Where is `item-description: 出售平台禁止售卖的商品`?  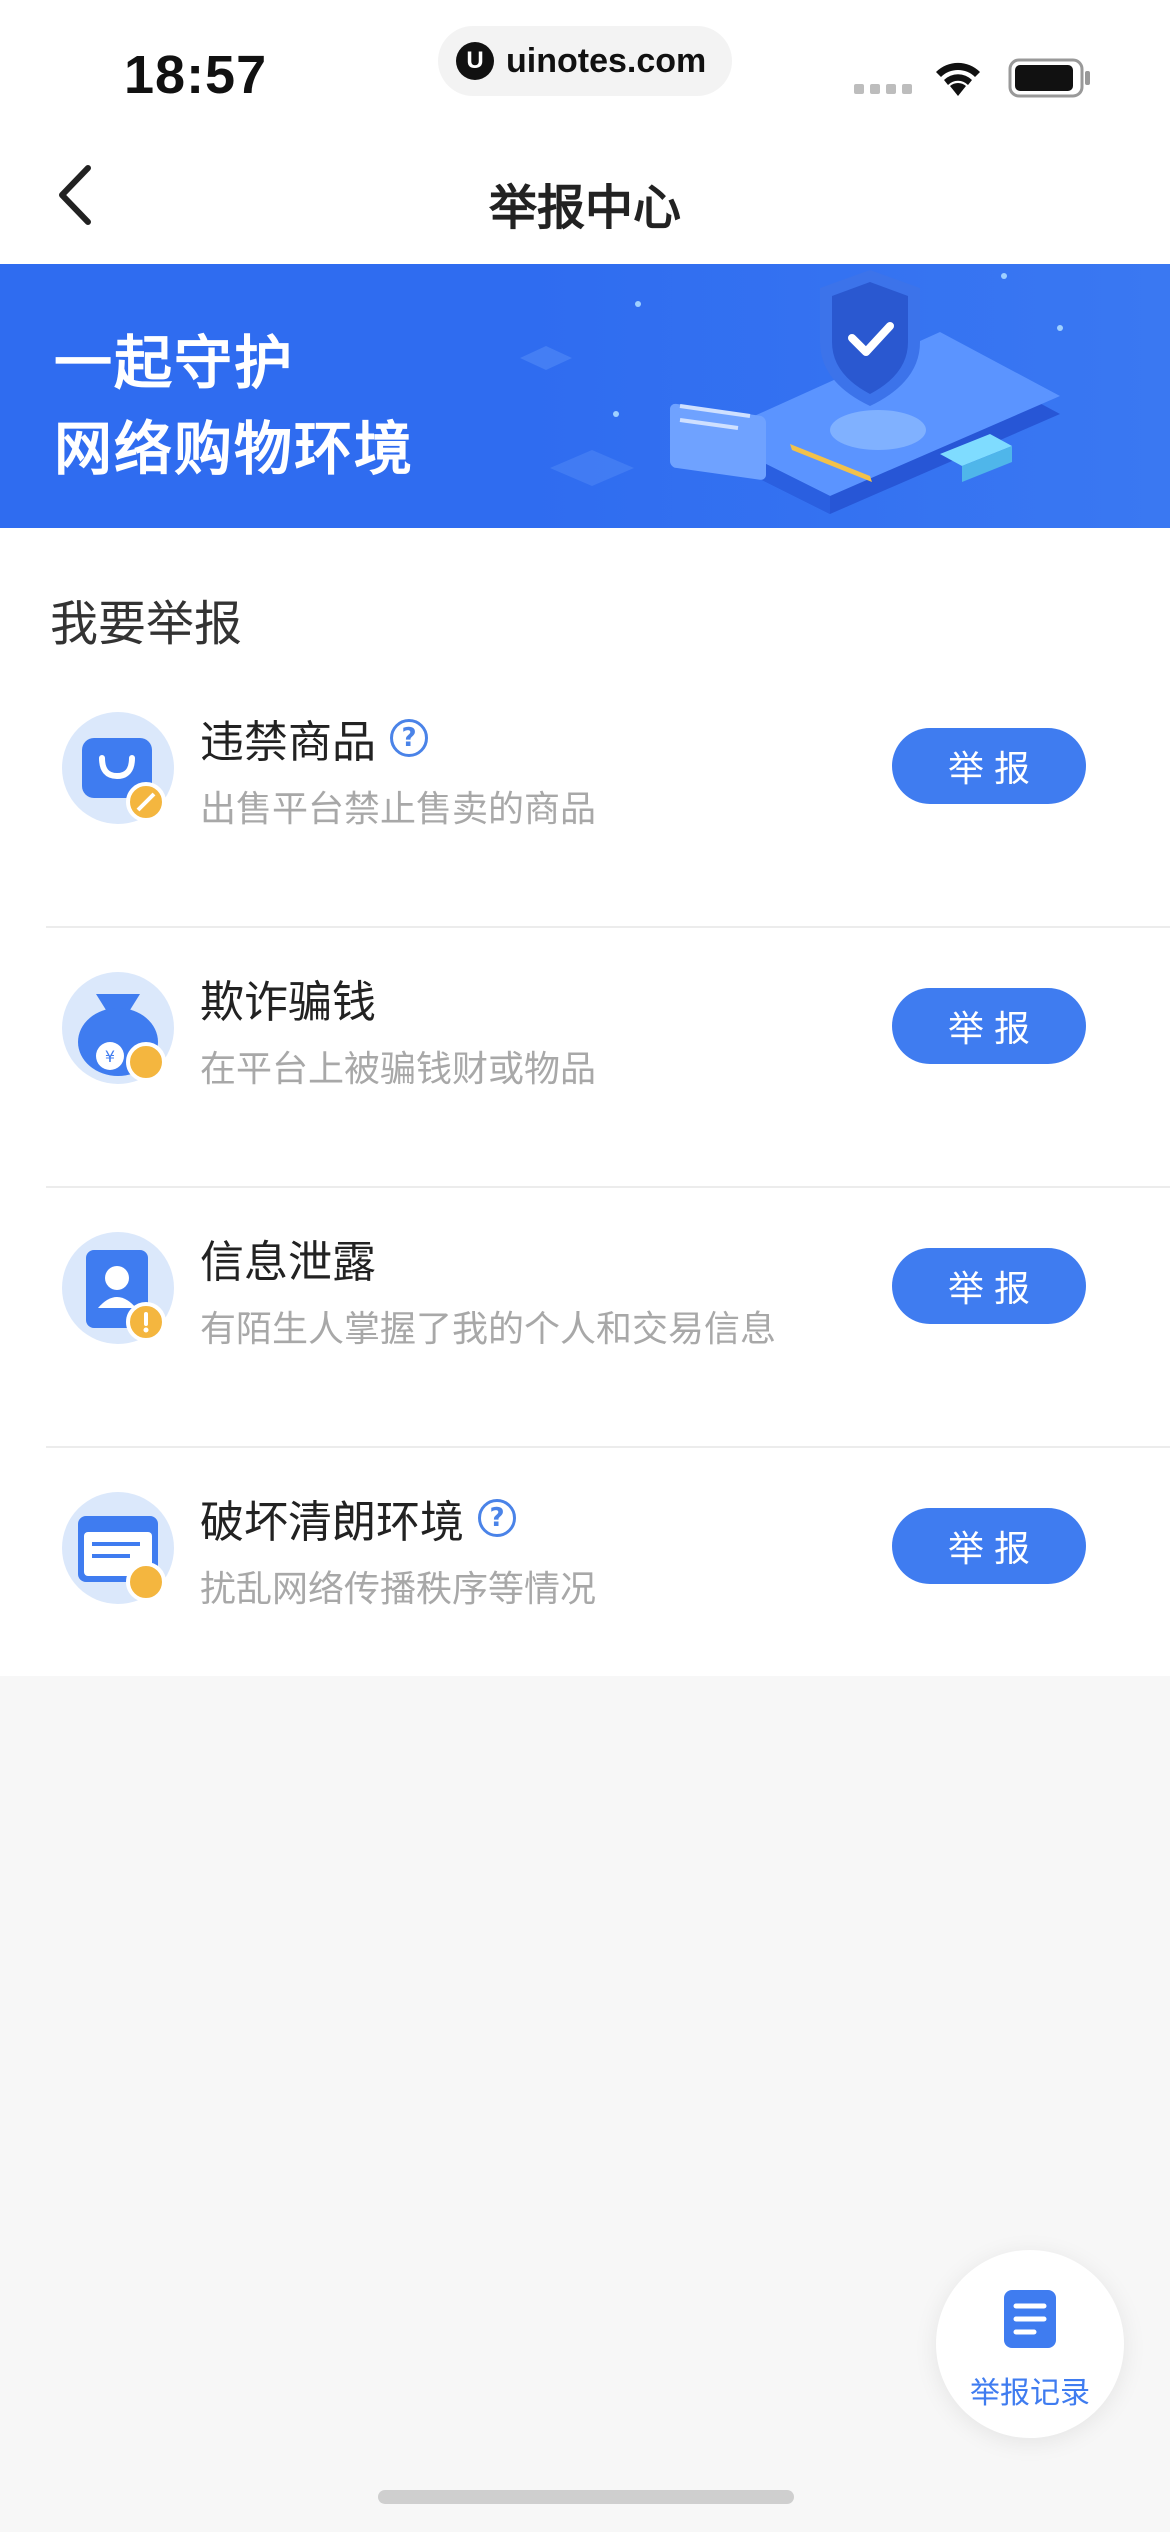 item-description: 出售平台禁止售卖的商品 is located at coordinates (398, 809).